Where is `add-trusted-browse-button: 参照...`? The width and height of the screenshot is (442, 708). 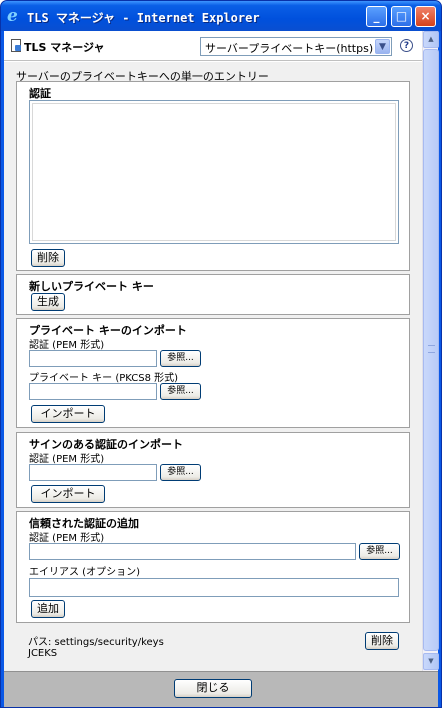 add-trusted-browse-button: 参照... is located at coordinates (379, 551).